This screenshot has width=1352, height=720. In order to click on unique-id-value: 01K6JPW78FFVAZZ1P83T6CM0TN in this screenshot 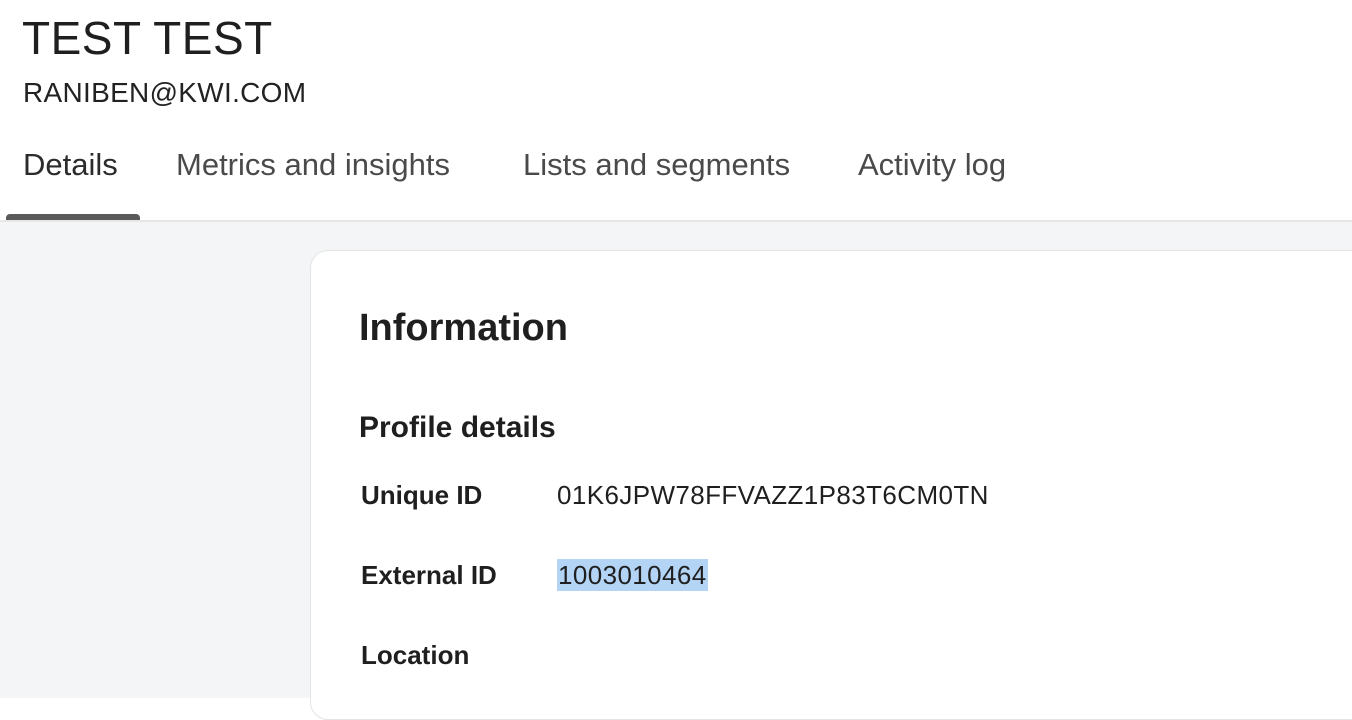, I will do `click(773, 495)`.